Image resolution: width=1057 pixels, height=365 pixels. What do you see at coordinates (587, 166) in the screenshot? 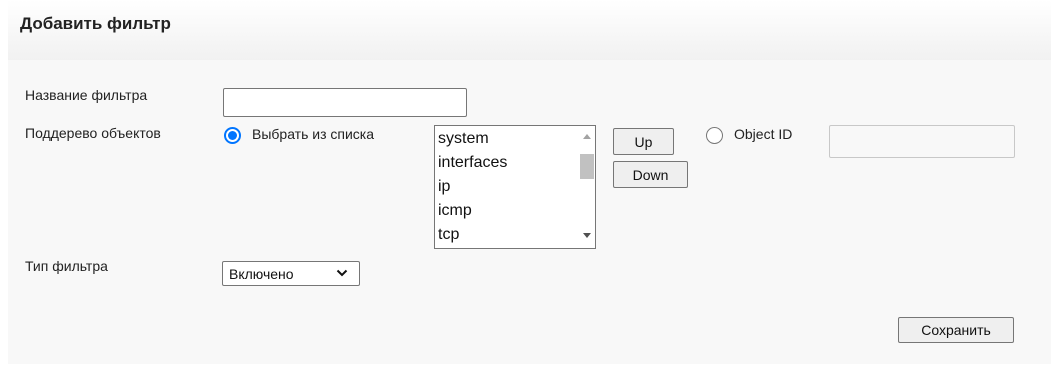
I see `scroll-thumb` at bounding box center [587, 166].